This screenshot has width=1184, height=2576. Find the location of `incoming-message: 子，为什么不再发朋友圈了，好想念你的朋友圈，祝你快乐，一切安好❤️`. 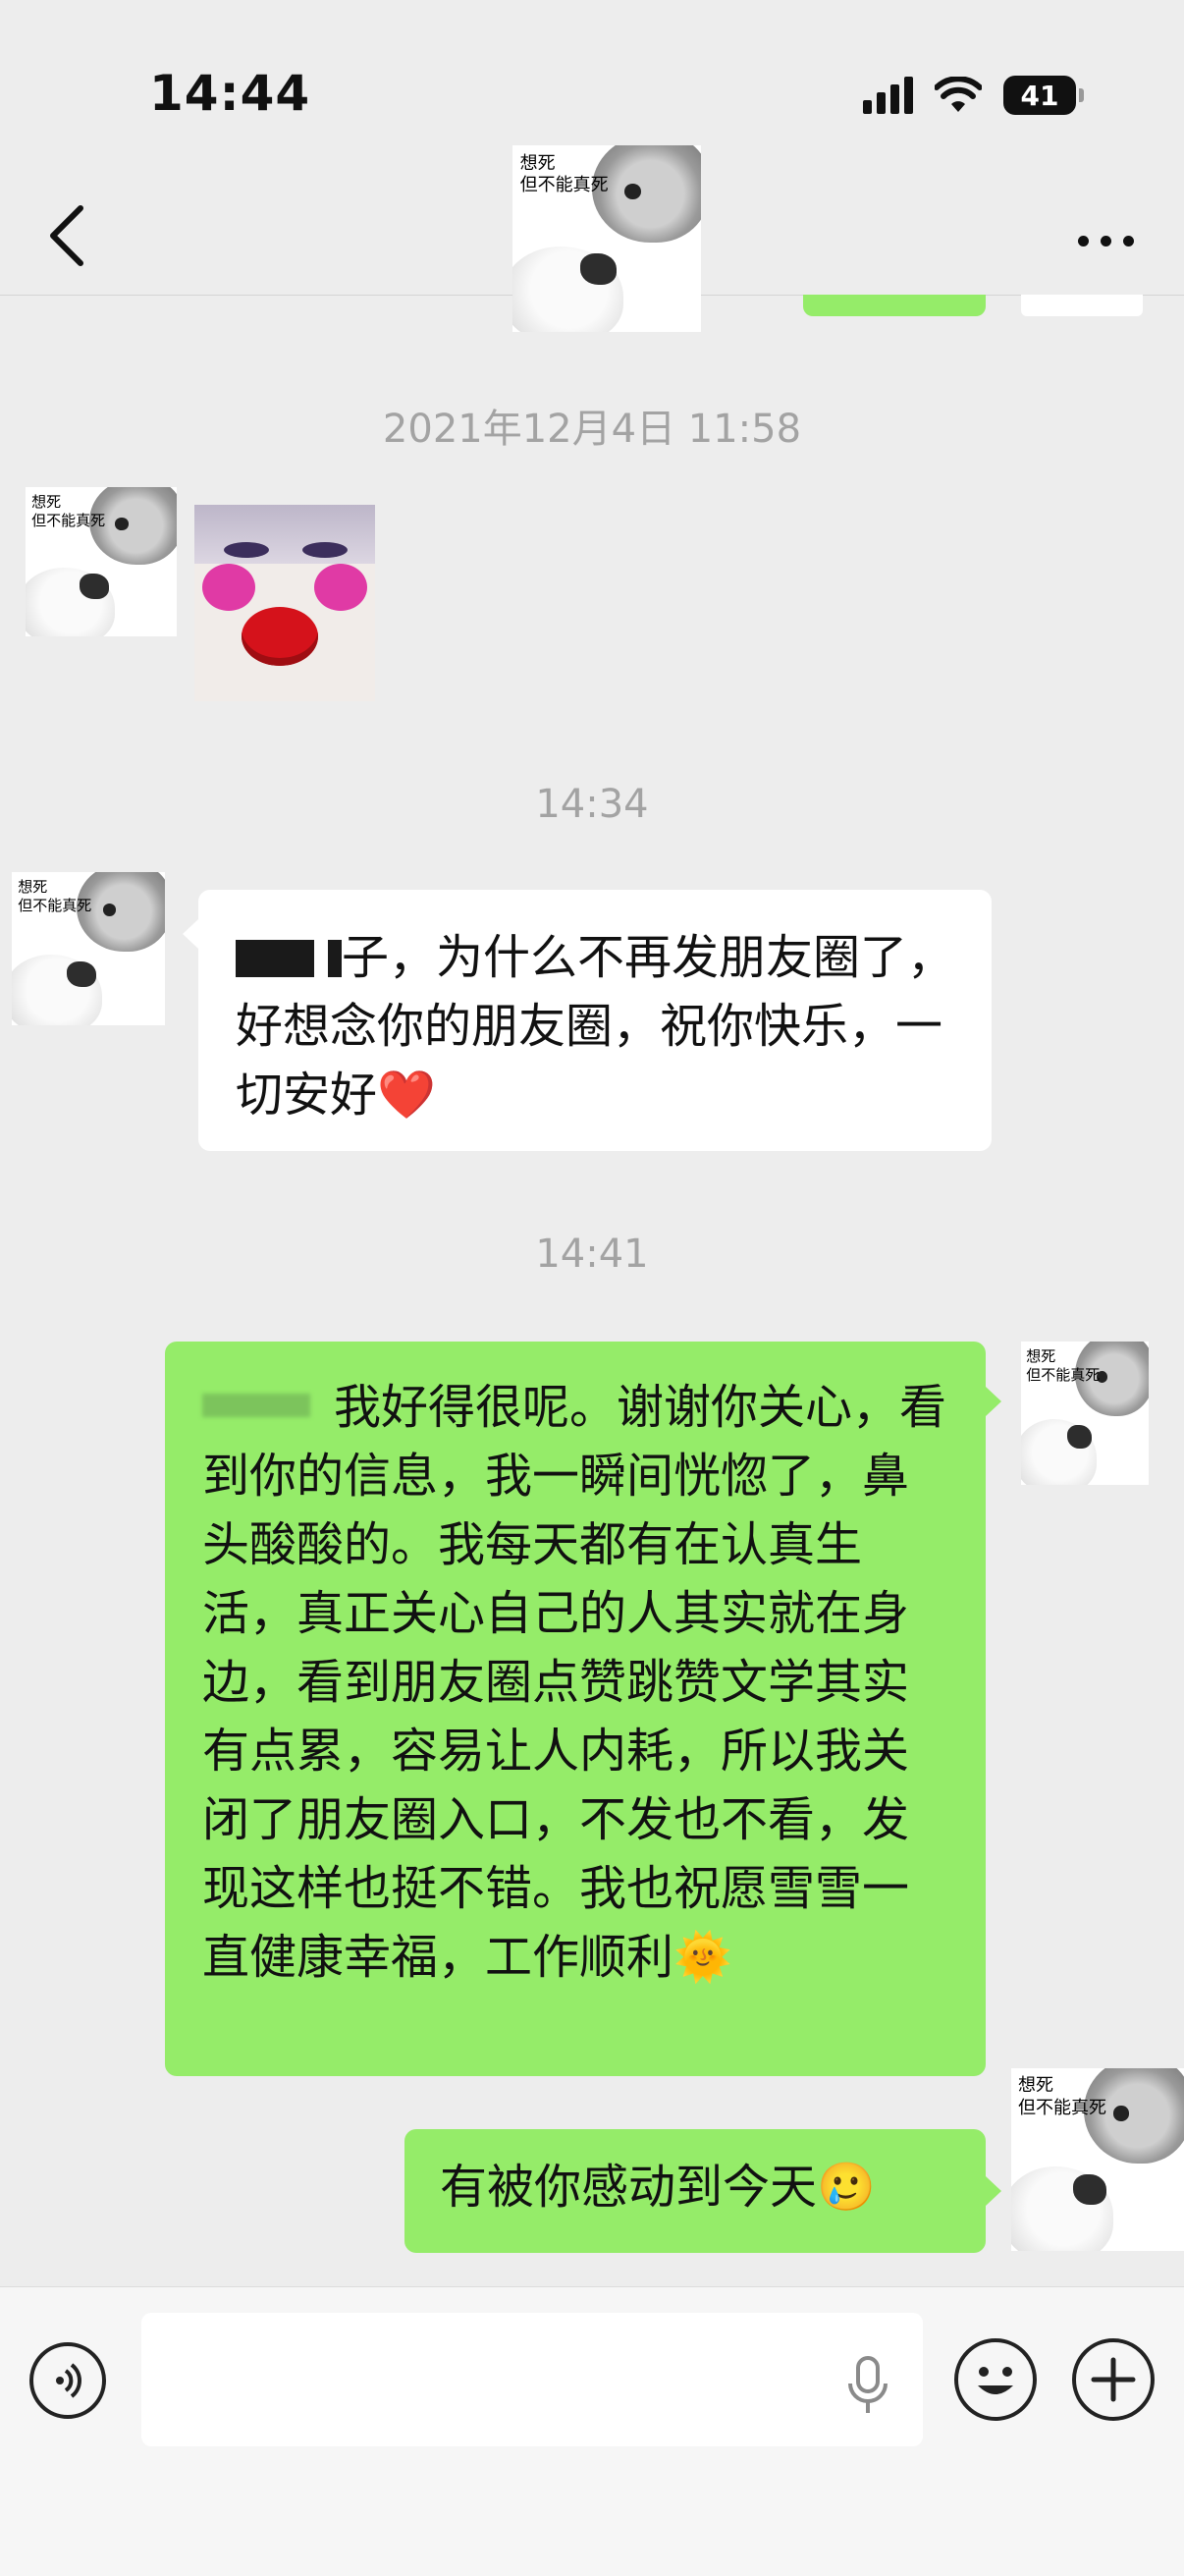

incoming-message: 子，为什么不再发朋友圈了，好想念你的朋友圈，祝你快乐，一切安好❤️ is located at coordinates (595, 1020).